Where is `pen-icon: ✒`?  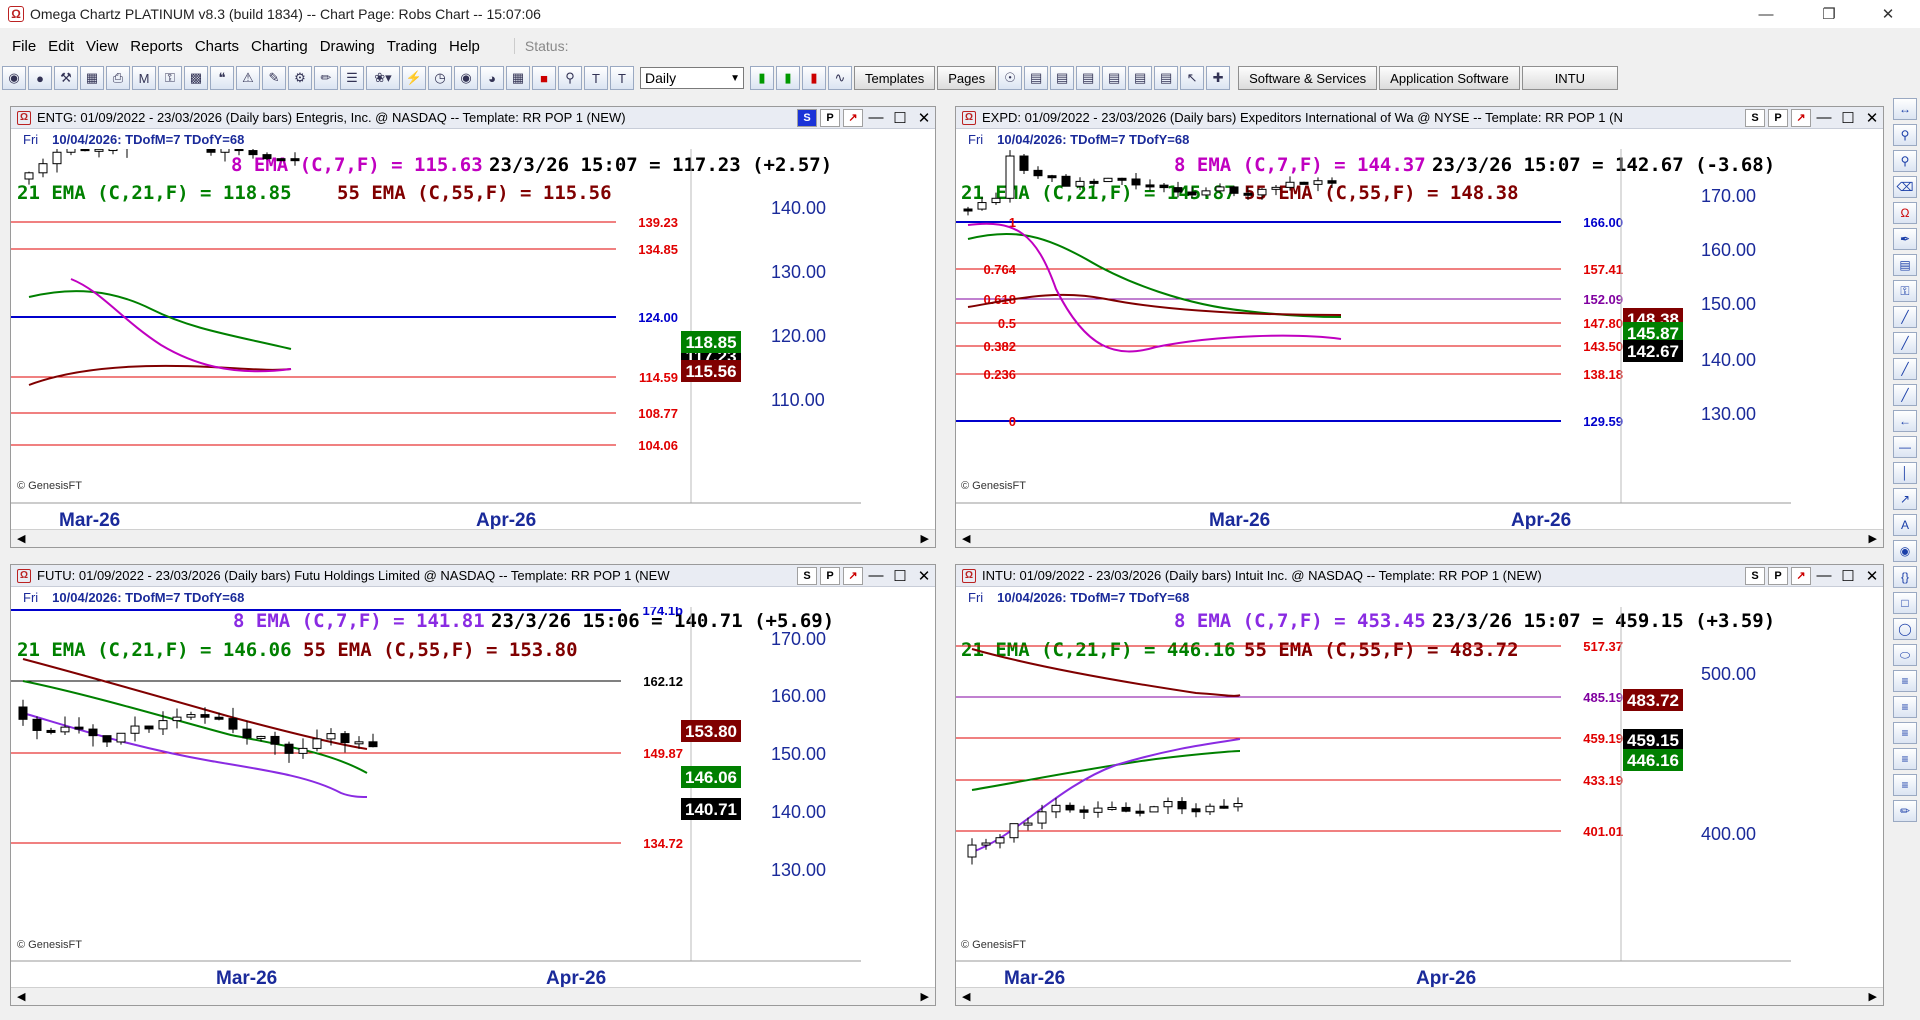
pen-icon: ✒ is located at coordinates (1905, 239).